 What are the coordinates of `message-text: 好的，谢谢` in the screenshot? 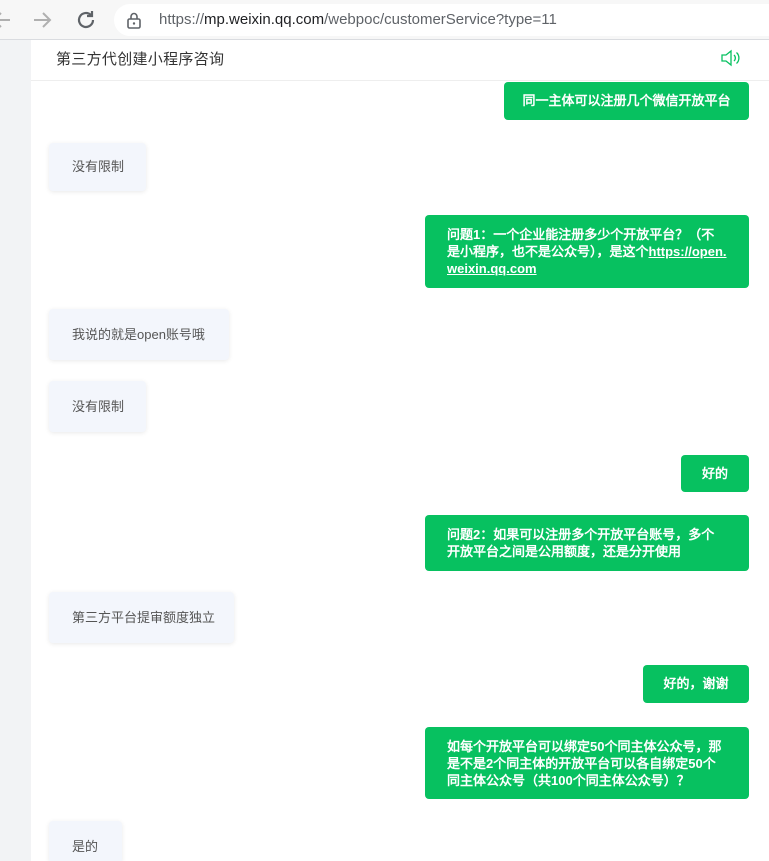 It's located at (696, 683).